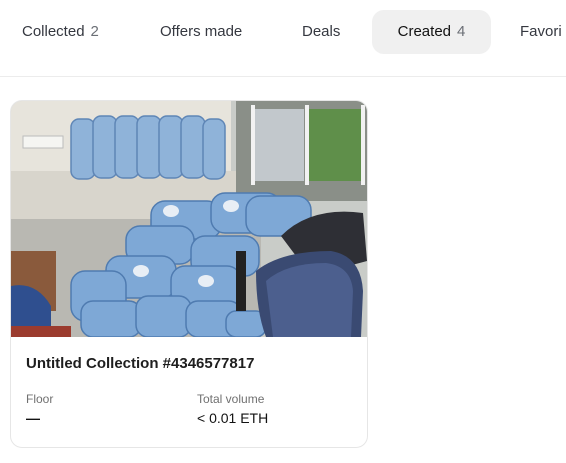  I want to click on tab-deals: Deals, so click(321, 32).